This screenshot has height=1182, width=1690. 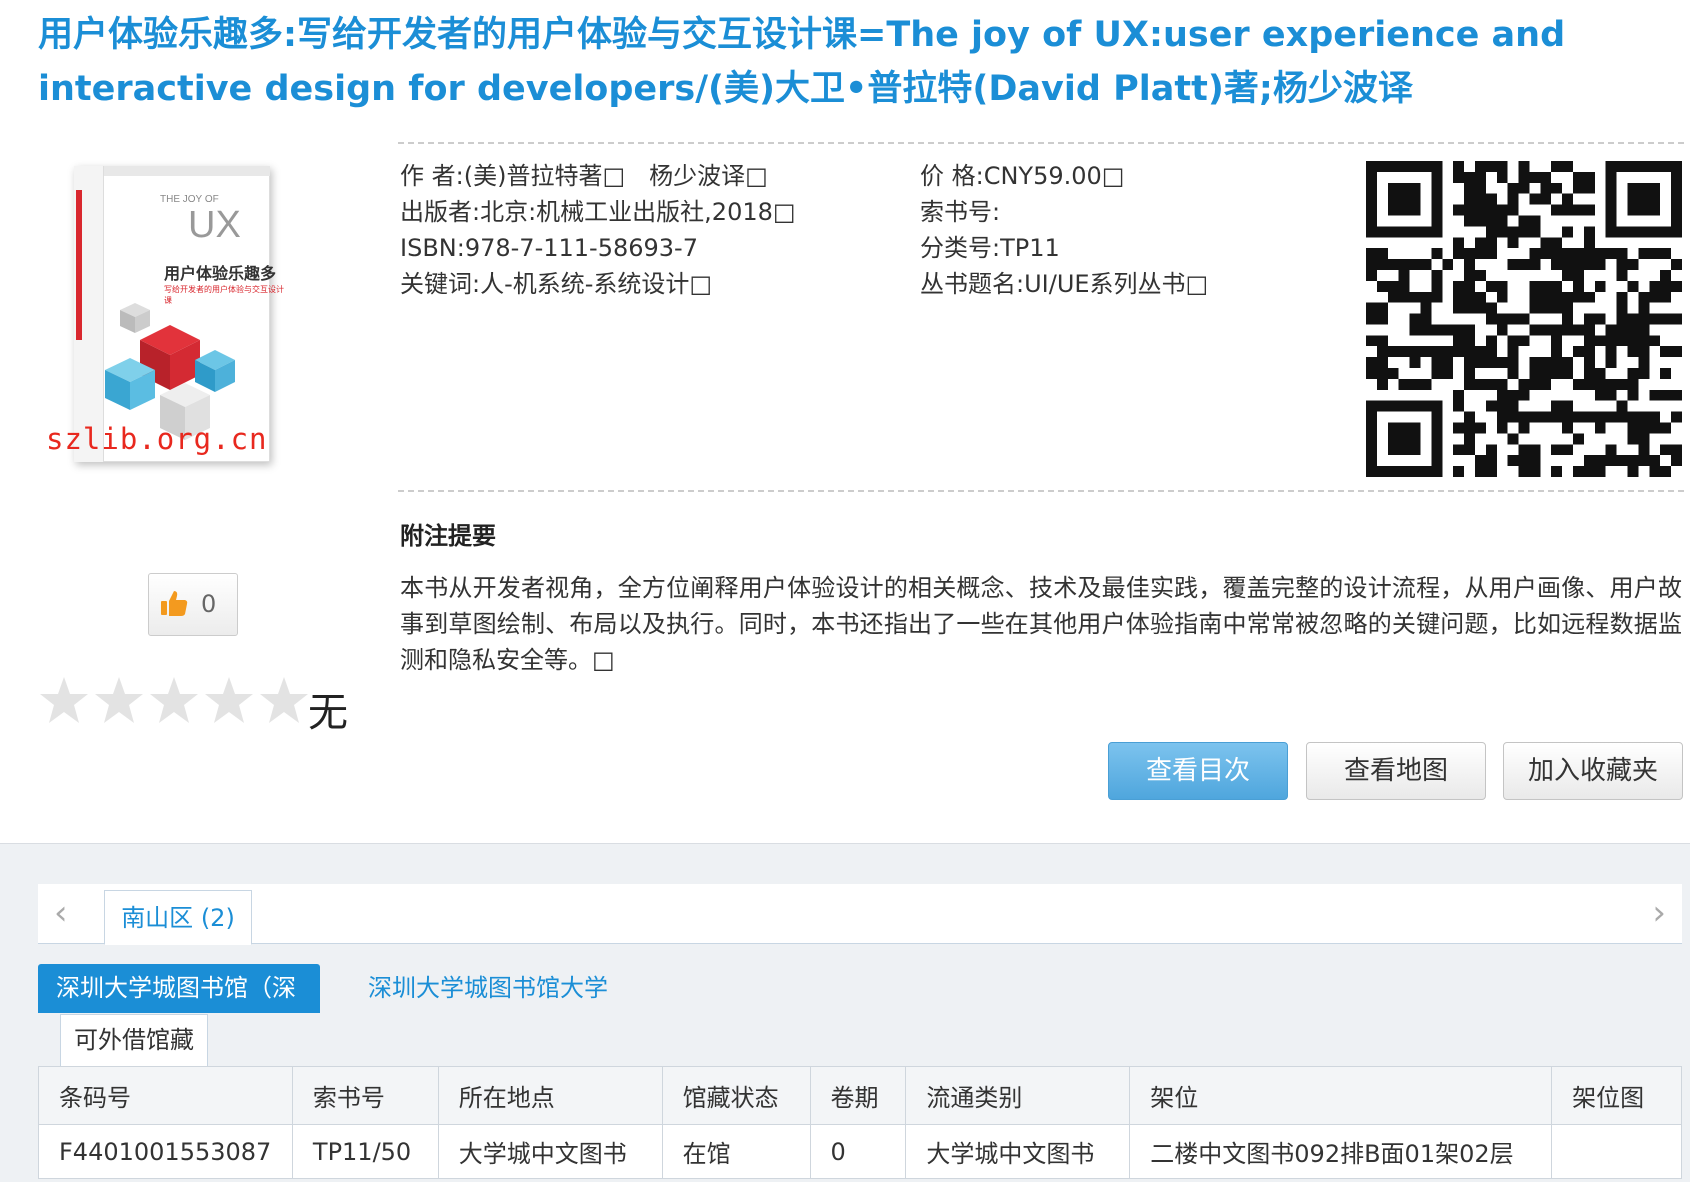 What do you see at coordinates (79, 265) in the screenshot?
I see `cover-spine-accent` at bounding box center [79, 265].